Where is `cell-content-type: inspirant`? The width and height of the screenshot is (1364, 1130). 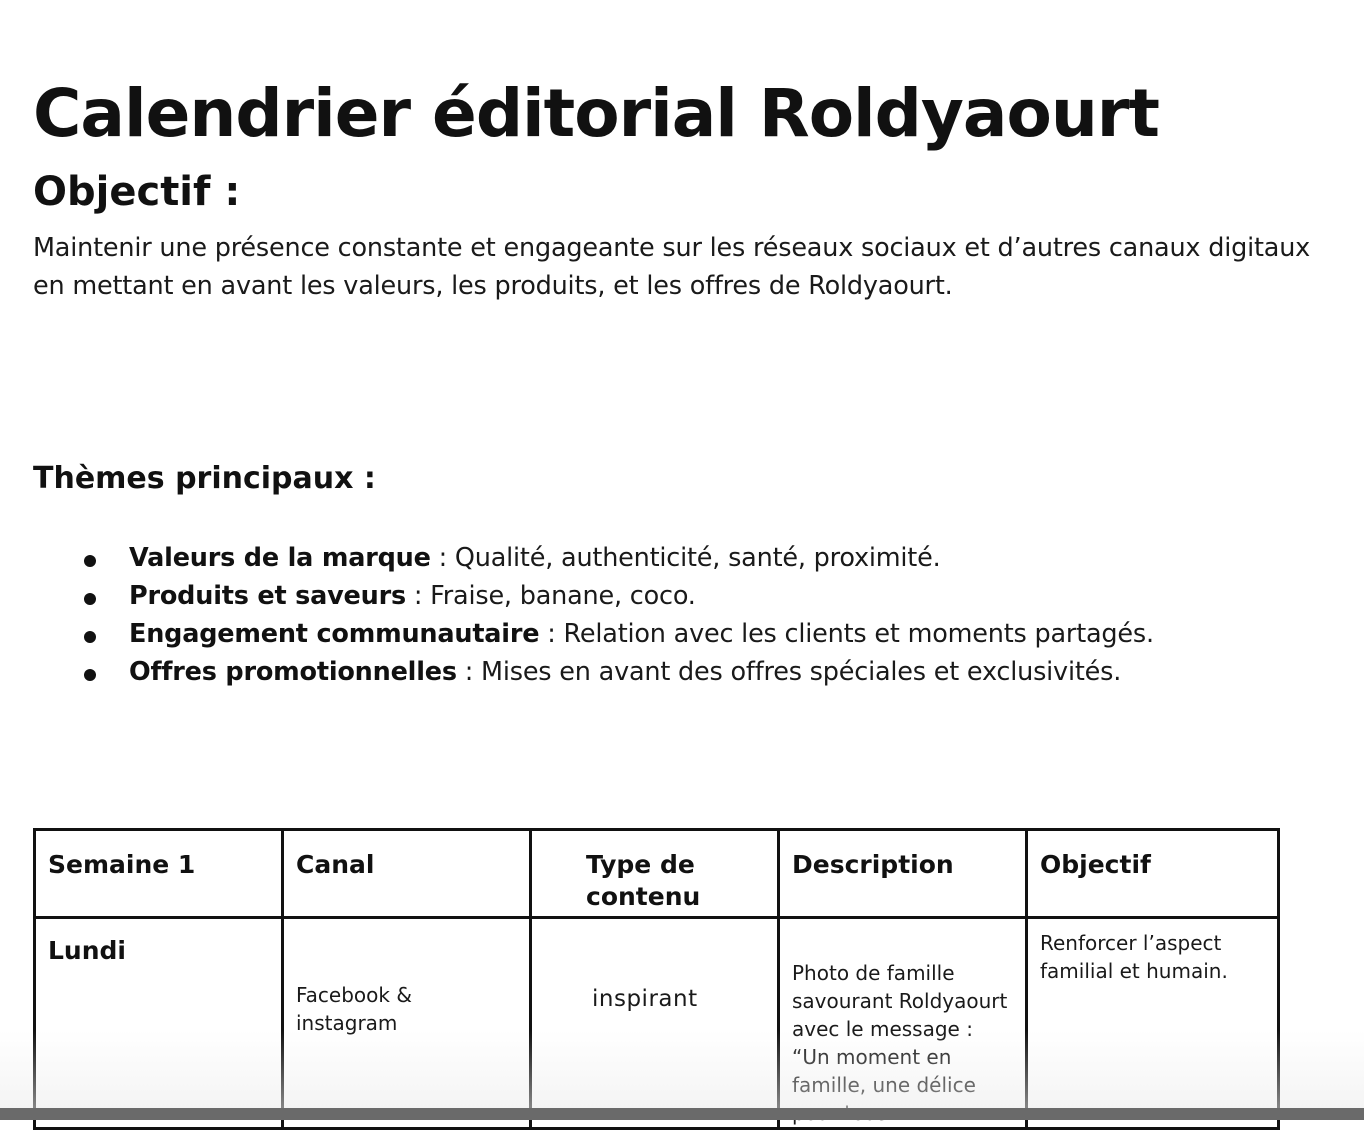
cell-content-type: inspirant is located at coordinates (654, 1023).